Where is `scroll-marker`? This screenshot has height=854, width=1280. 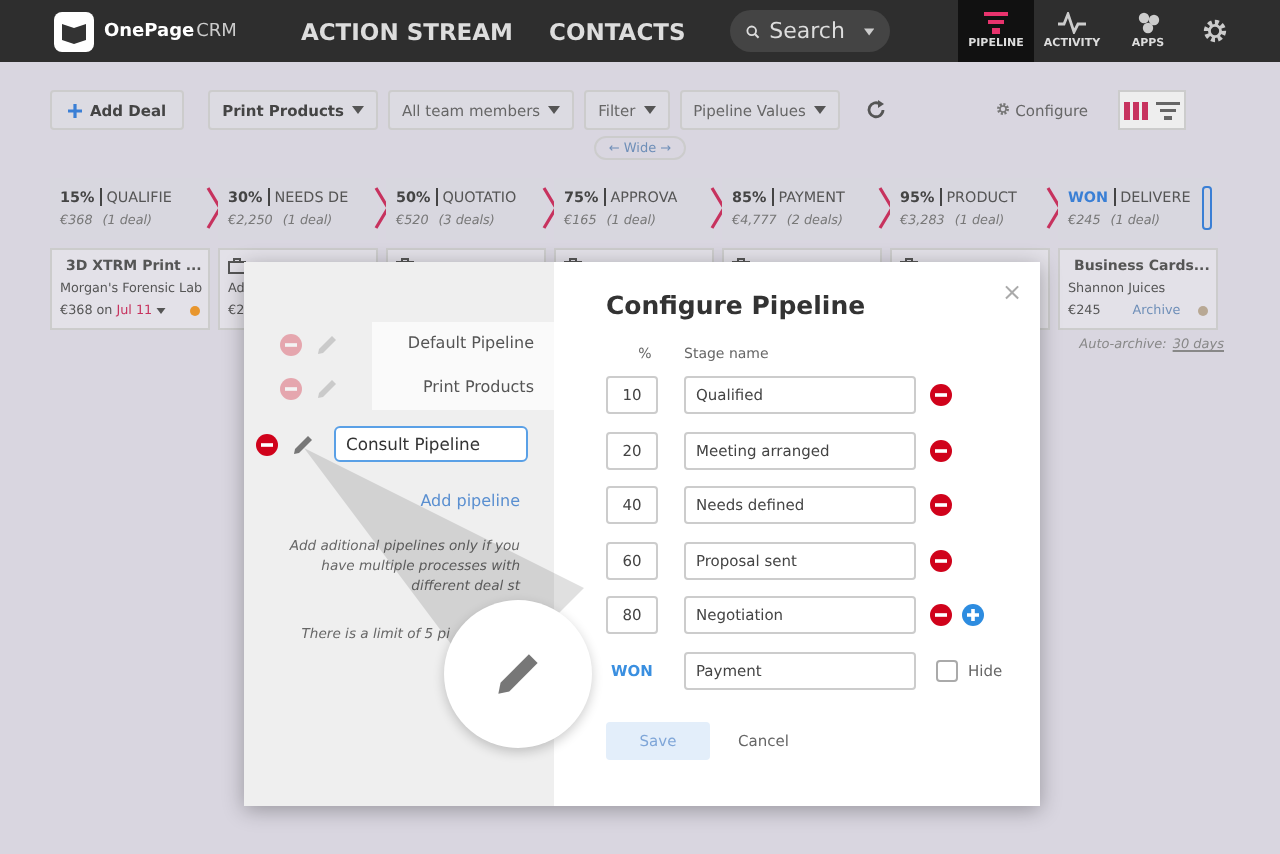 scroll-marker is located at coordinates (1207, 208).